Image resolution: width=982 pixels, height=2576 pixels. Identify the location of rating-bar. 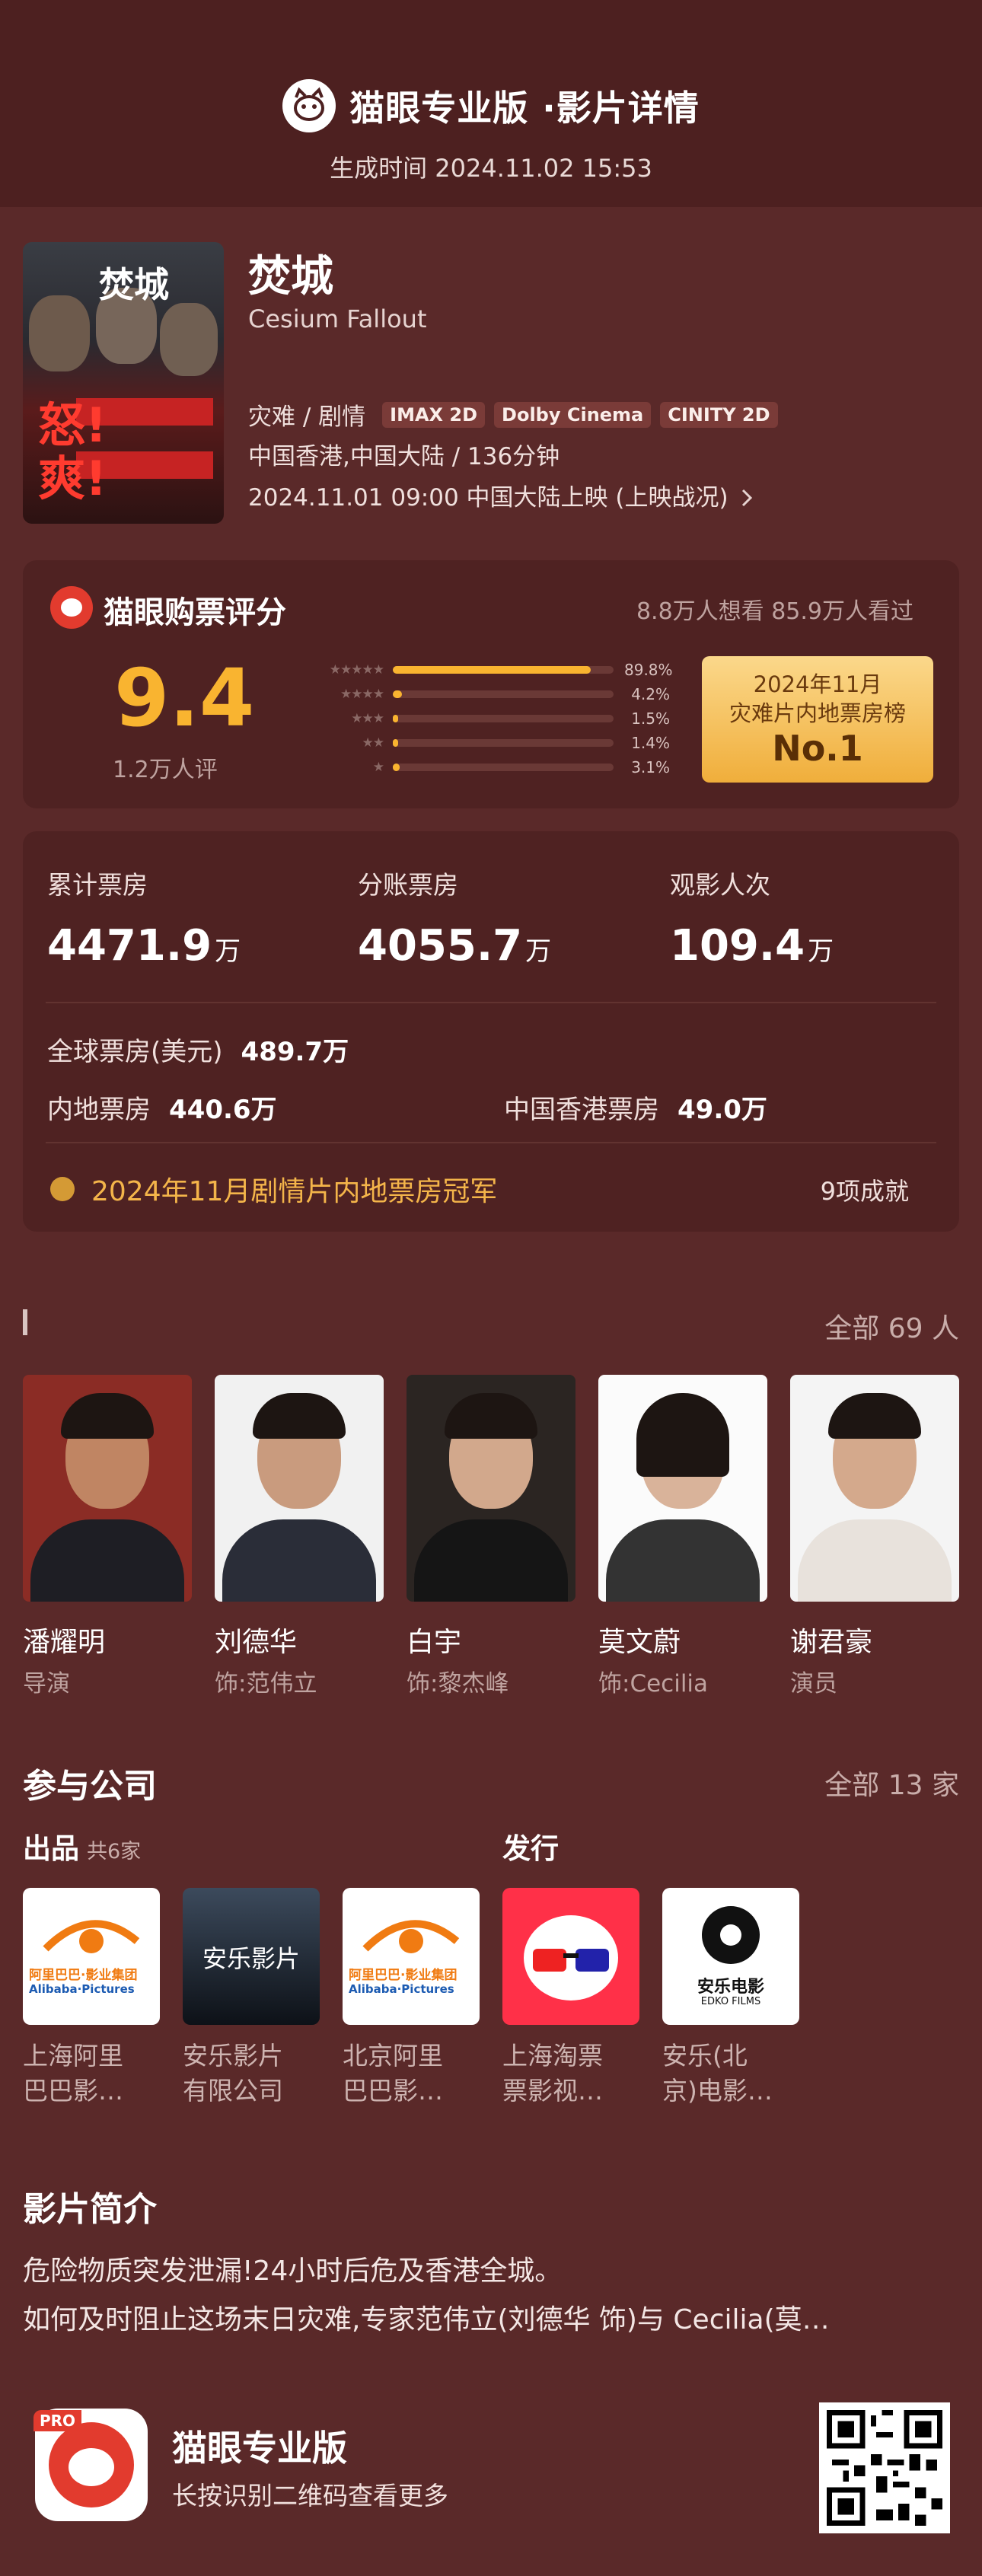
(504, 718).